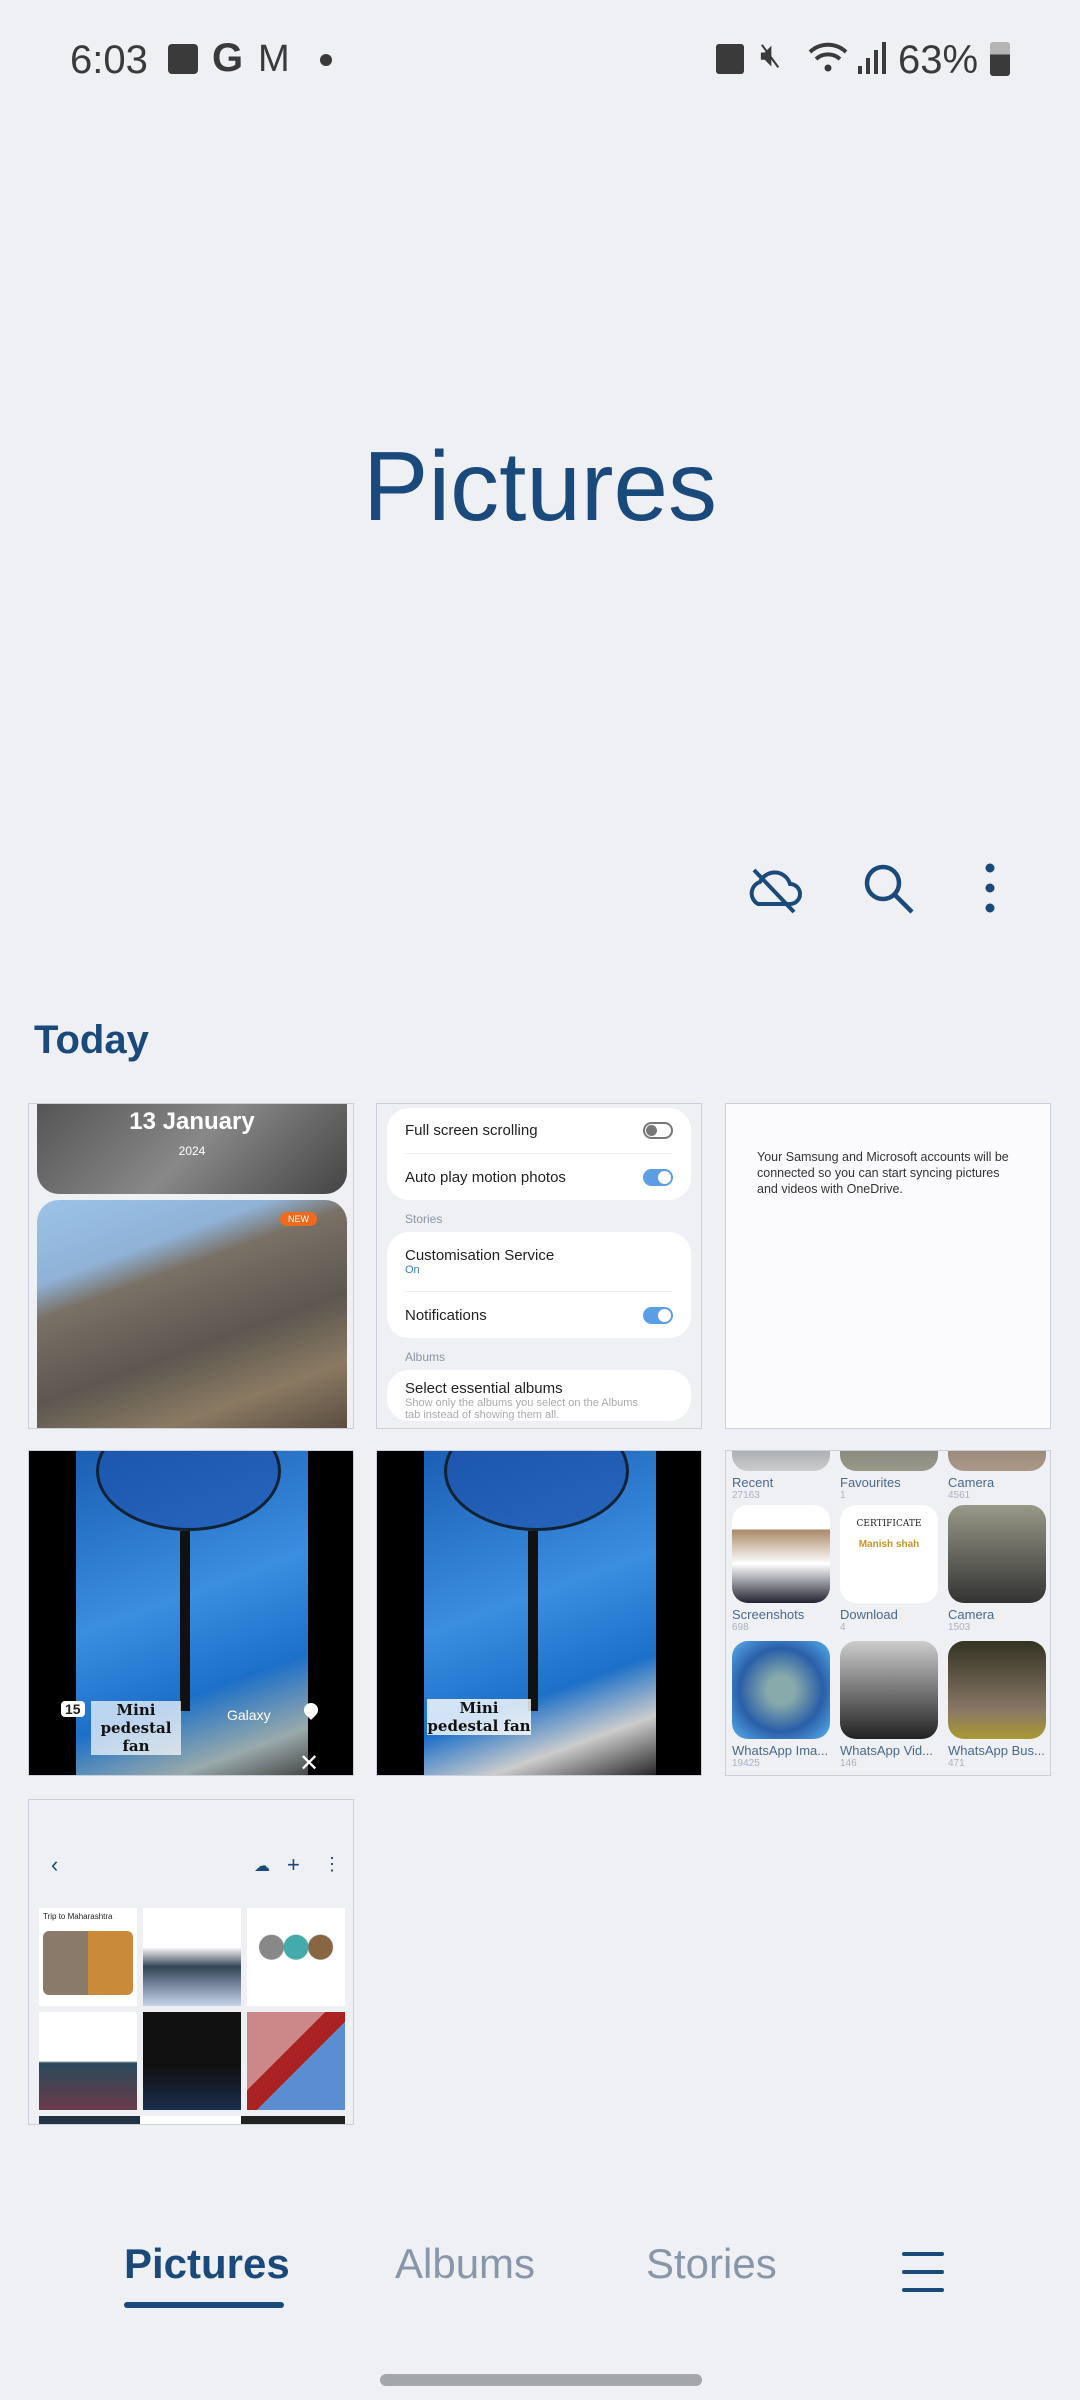 The height and width of the screenshot is (2400, 1080). Describe the element at coordinates (959, 1627) in the screenshot. I see `album-count: 1503` at that location.